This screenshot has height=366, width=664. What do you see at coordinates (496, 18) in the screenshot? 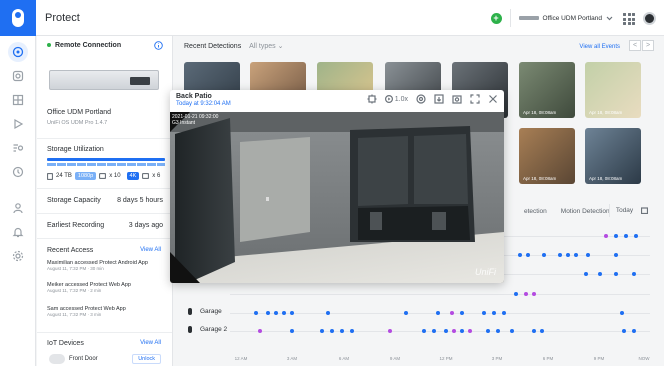
I see `add-device-button: +` at bounding box center [496, 18].